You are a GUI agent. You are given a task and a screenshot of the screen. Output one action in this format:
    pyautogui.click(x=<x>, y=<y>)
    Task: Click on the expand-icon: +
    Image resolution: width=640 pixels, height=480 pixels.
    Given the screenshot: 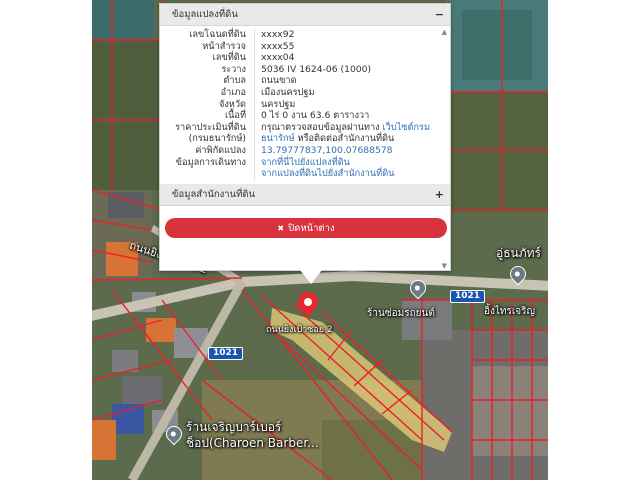 What is the action you would take?
    pyautogui.click(x=439, y=194)
    